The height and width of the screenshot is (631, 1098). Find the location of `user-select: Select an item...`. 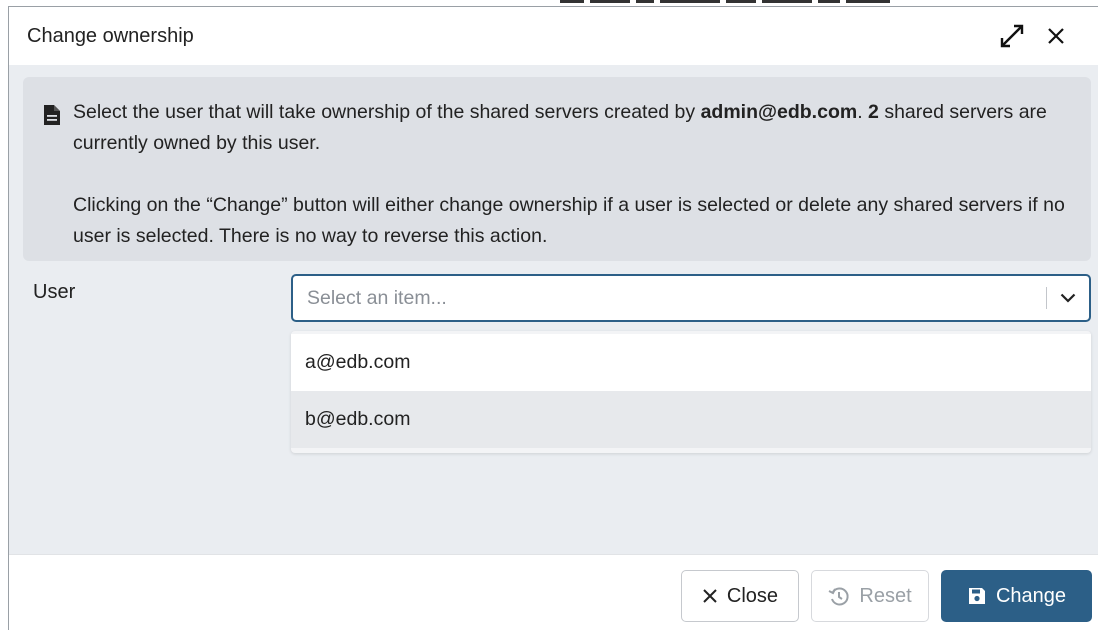

user-select: Select an item... is located at coordinates (691, 298).